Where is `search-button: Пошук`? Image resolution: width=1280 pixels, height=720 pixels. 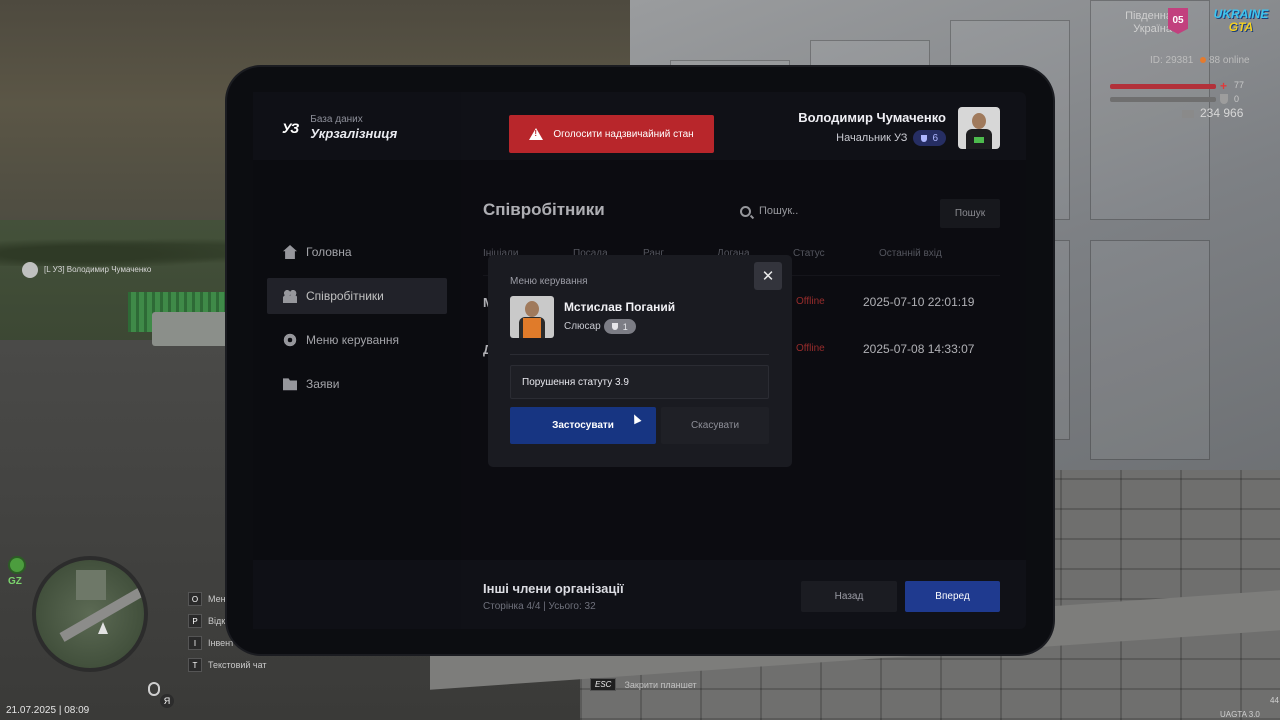
search-button: Пошук is located at coordinates (970, 213).